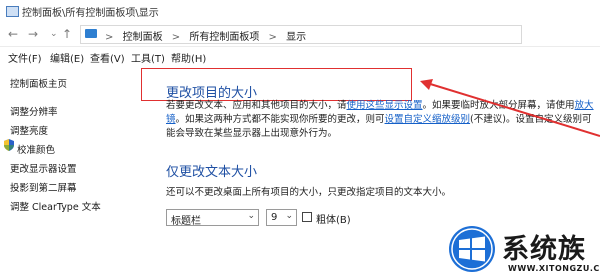 The height and width of the screenshot is (279, 600). I want to click on watermark: 系统族 WWW.XITONGZU.COM, so click(522, 250).